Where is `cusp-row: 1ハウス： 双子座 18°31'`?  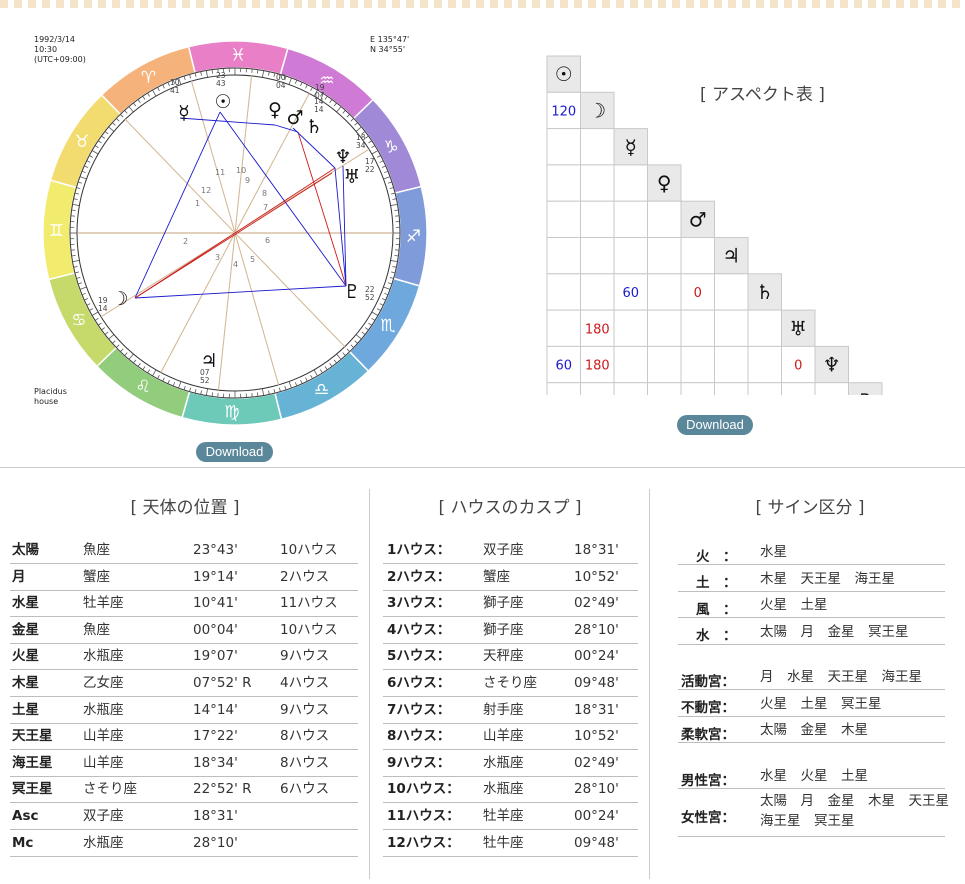
cusp-row: 1ハウス： 双子座 18°31' is located at coordinates (510, 550).